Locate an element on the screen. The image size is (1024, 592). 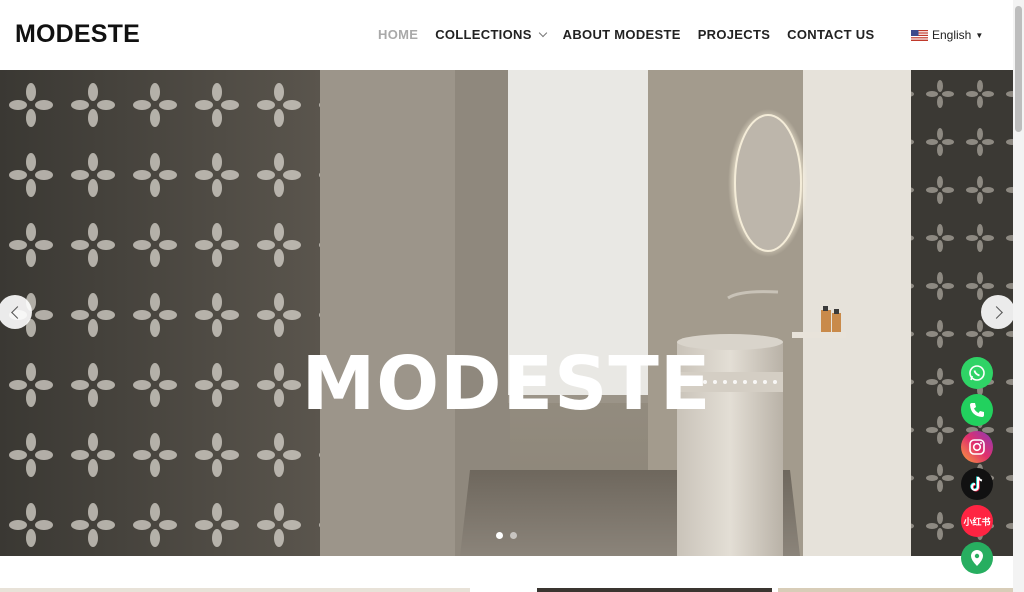
nav-item-label: CONTACT US is located at coordinates (831, 34).